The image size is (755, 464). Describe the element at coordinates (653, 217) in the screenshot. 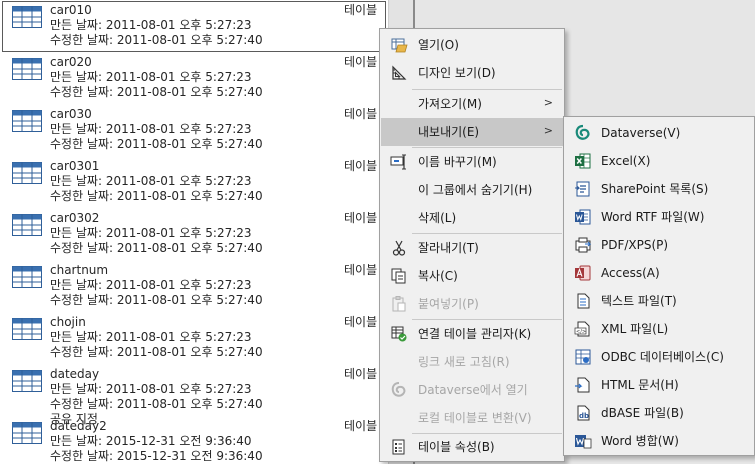

I see `menu-item-label: Word RTF 파일(W)` at that location.